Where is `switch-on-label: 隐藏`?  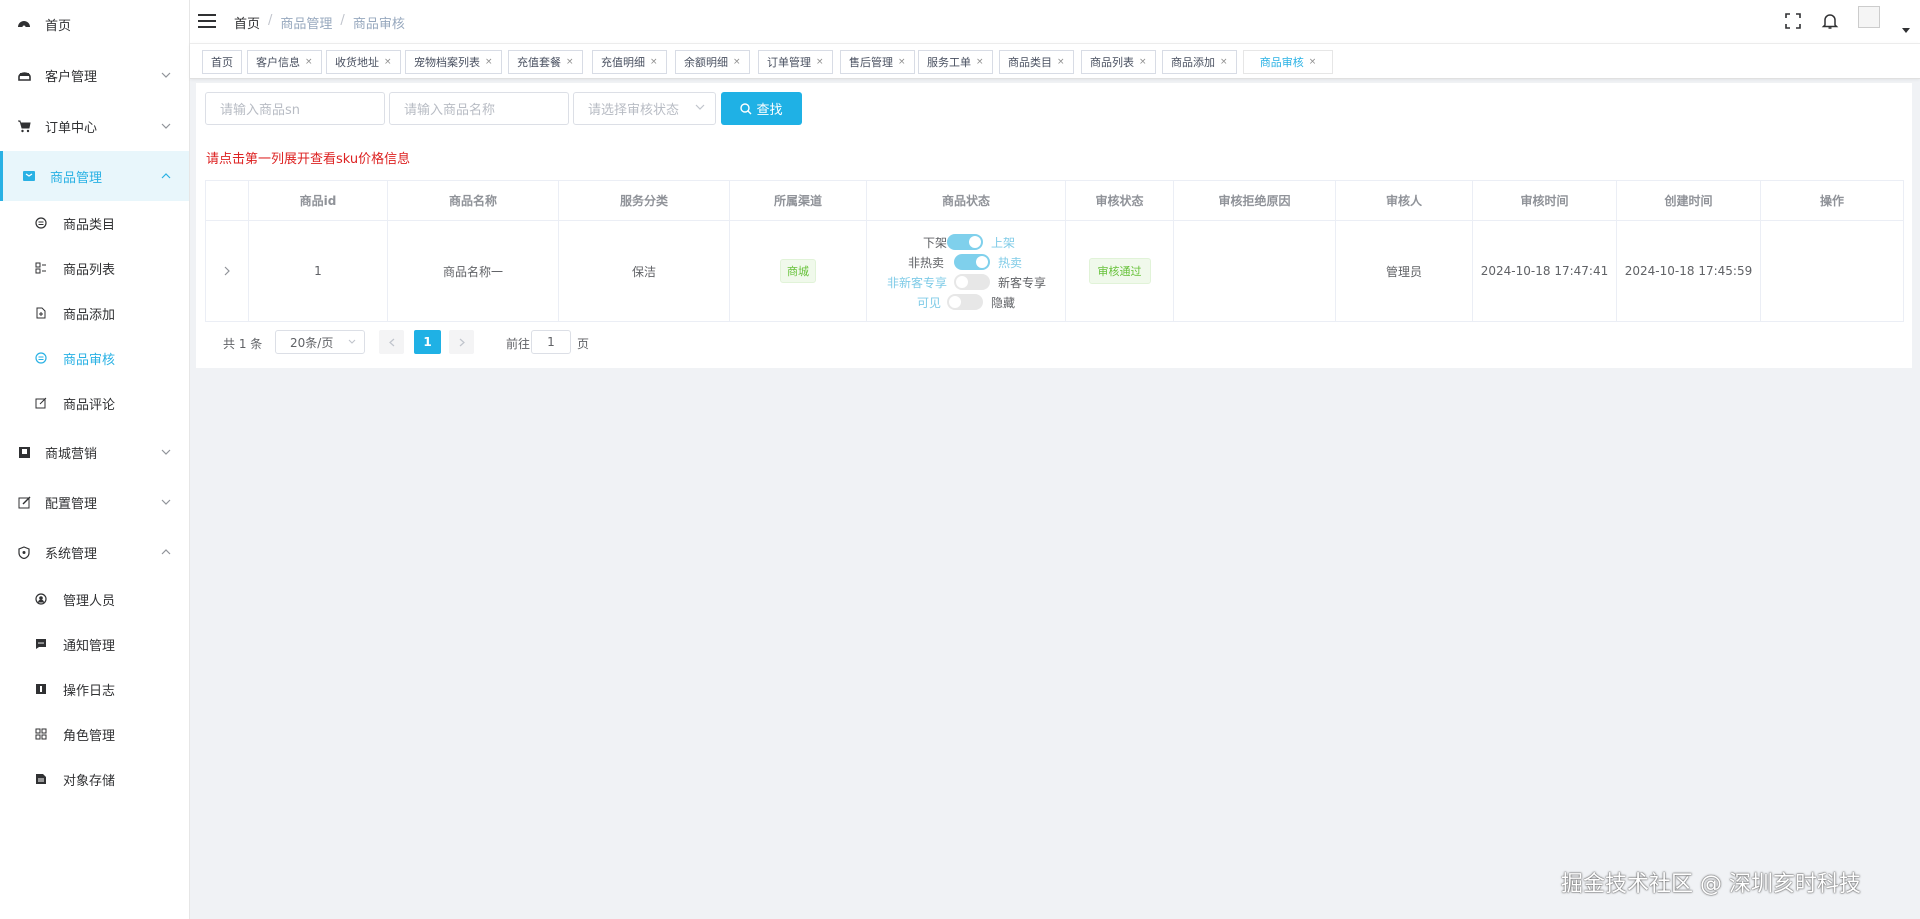 switch-on-label: 隐藏 is located at coordinates (1003, 303).